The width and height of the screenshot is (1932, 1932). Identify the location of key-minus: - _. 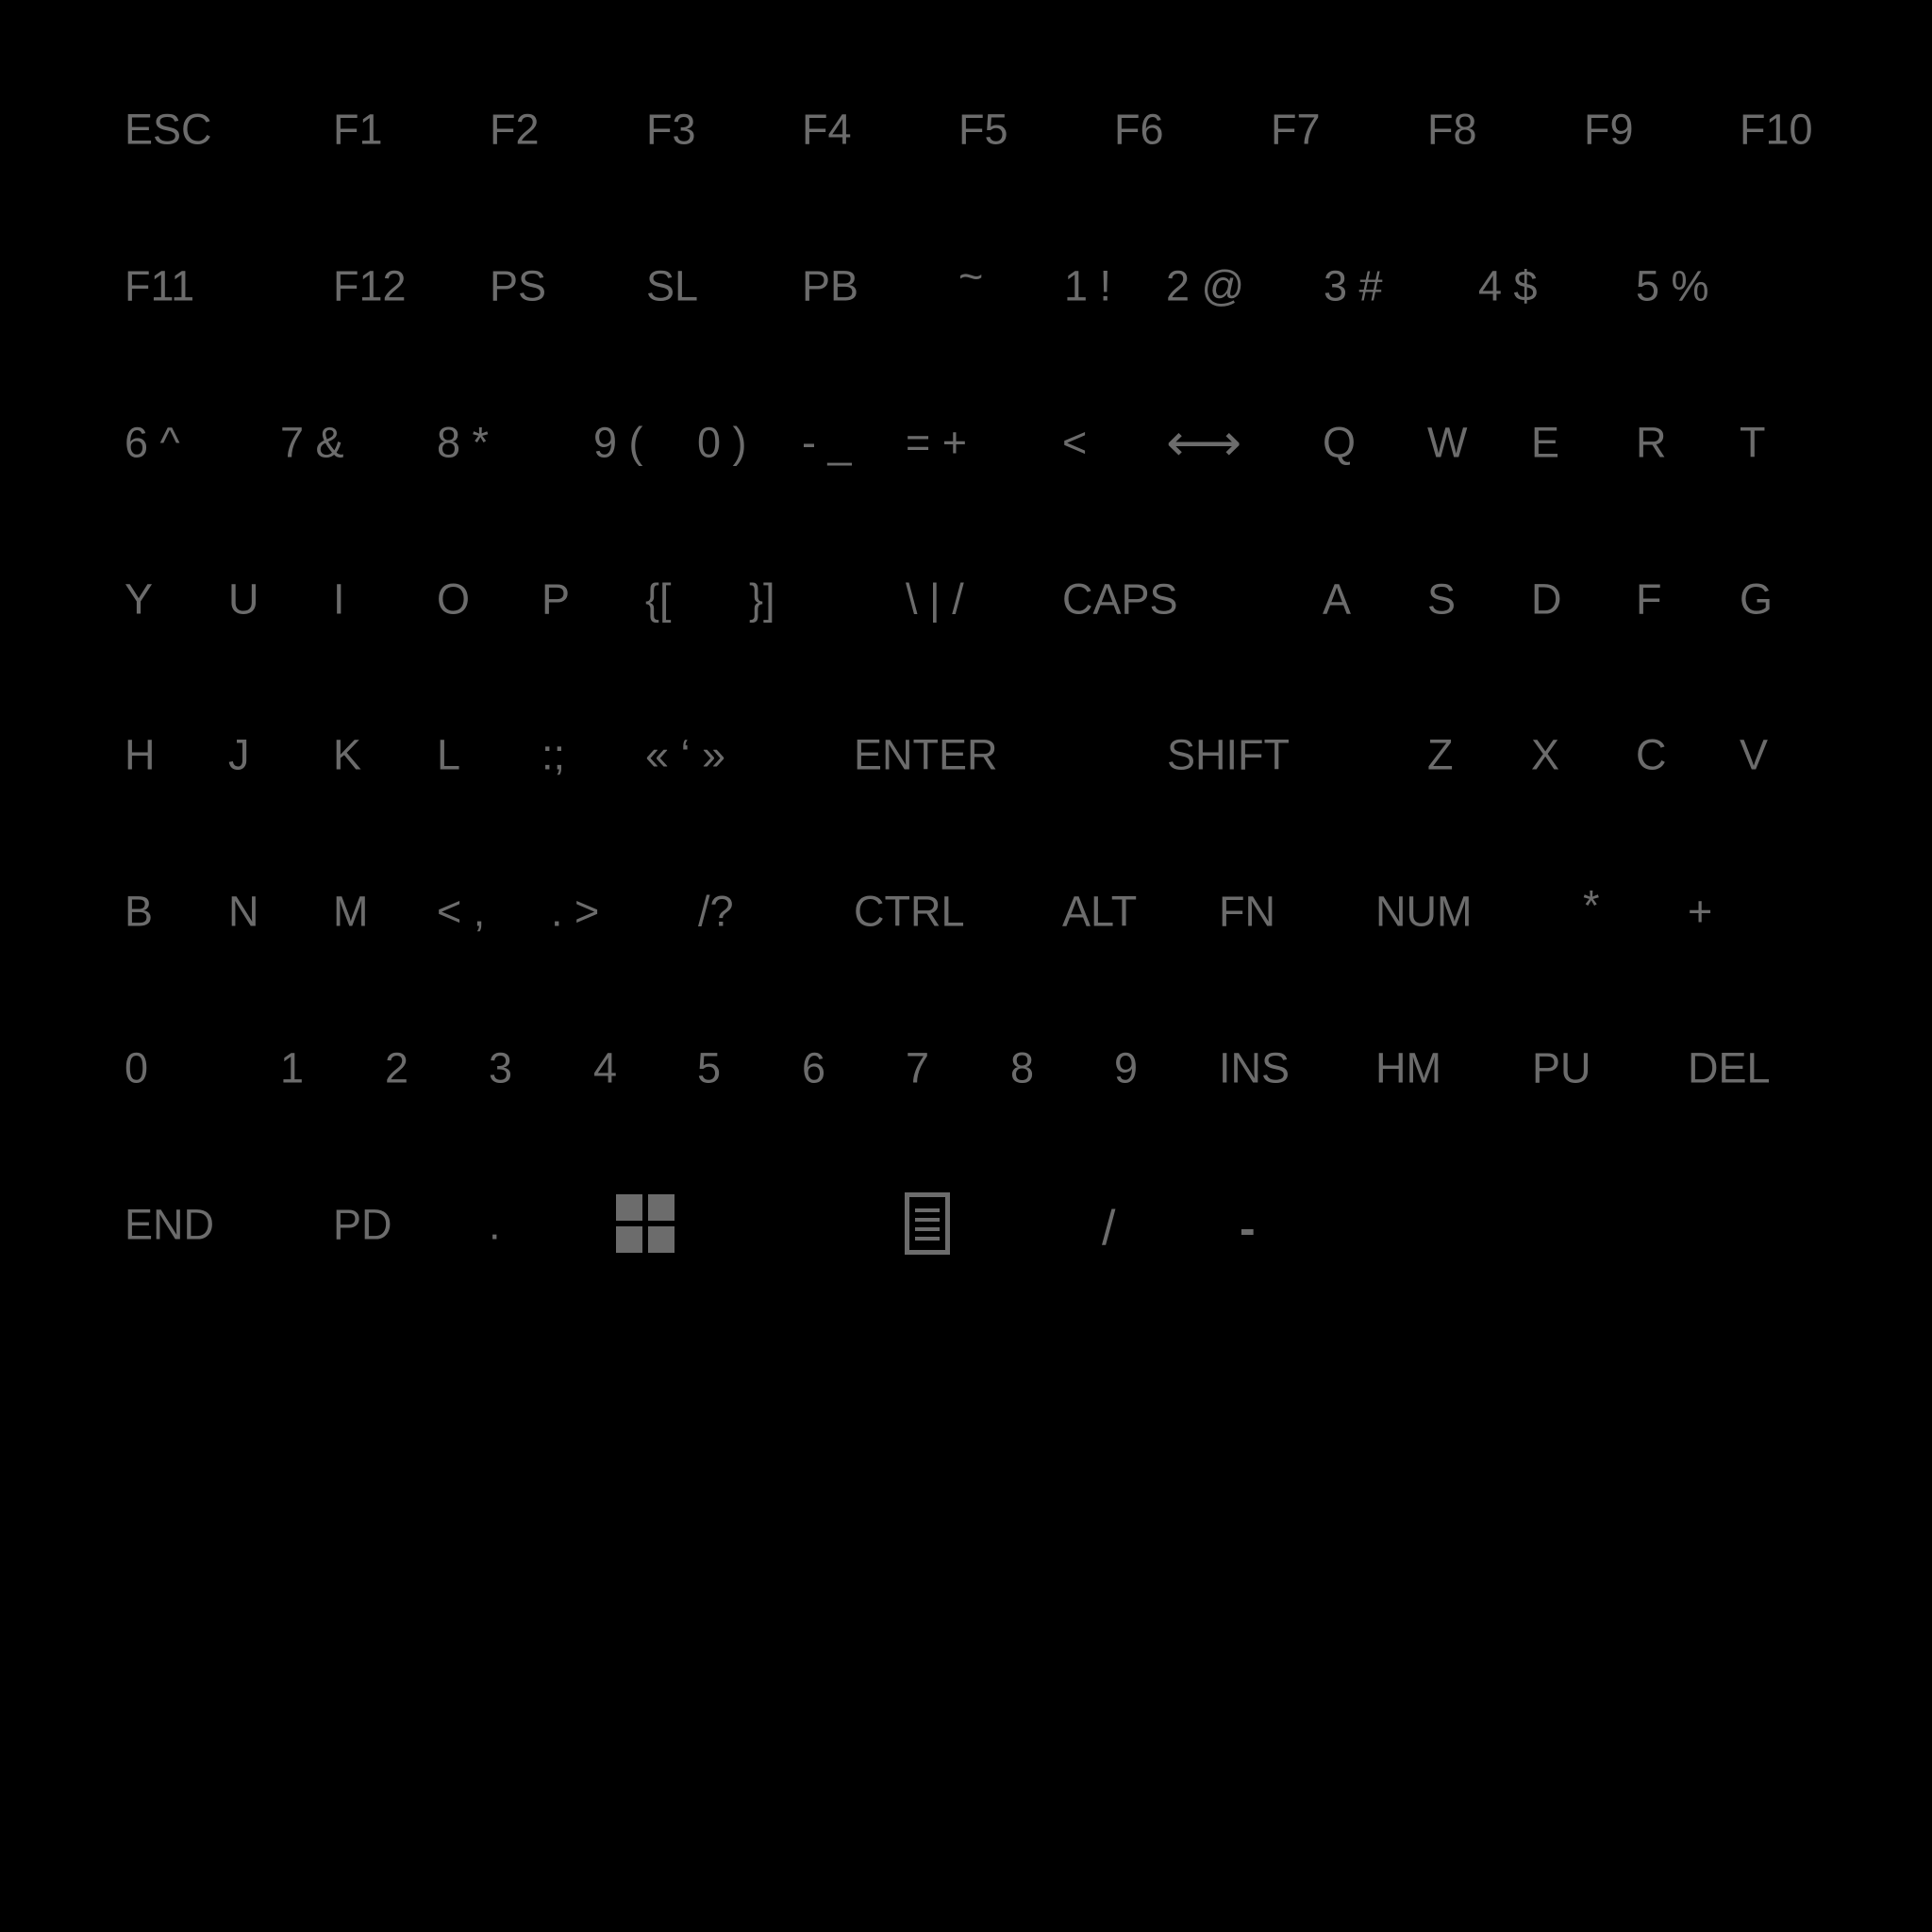
(827, 443).